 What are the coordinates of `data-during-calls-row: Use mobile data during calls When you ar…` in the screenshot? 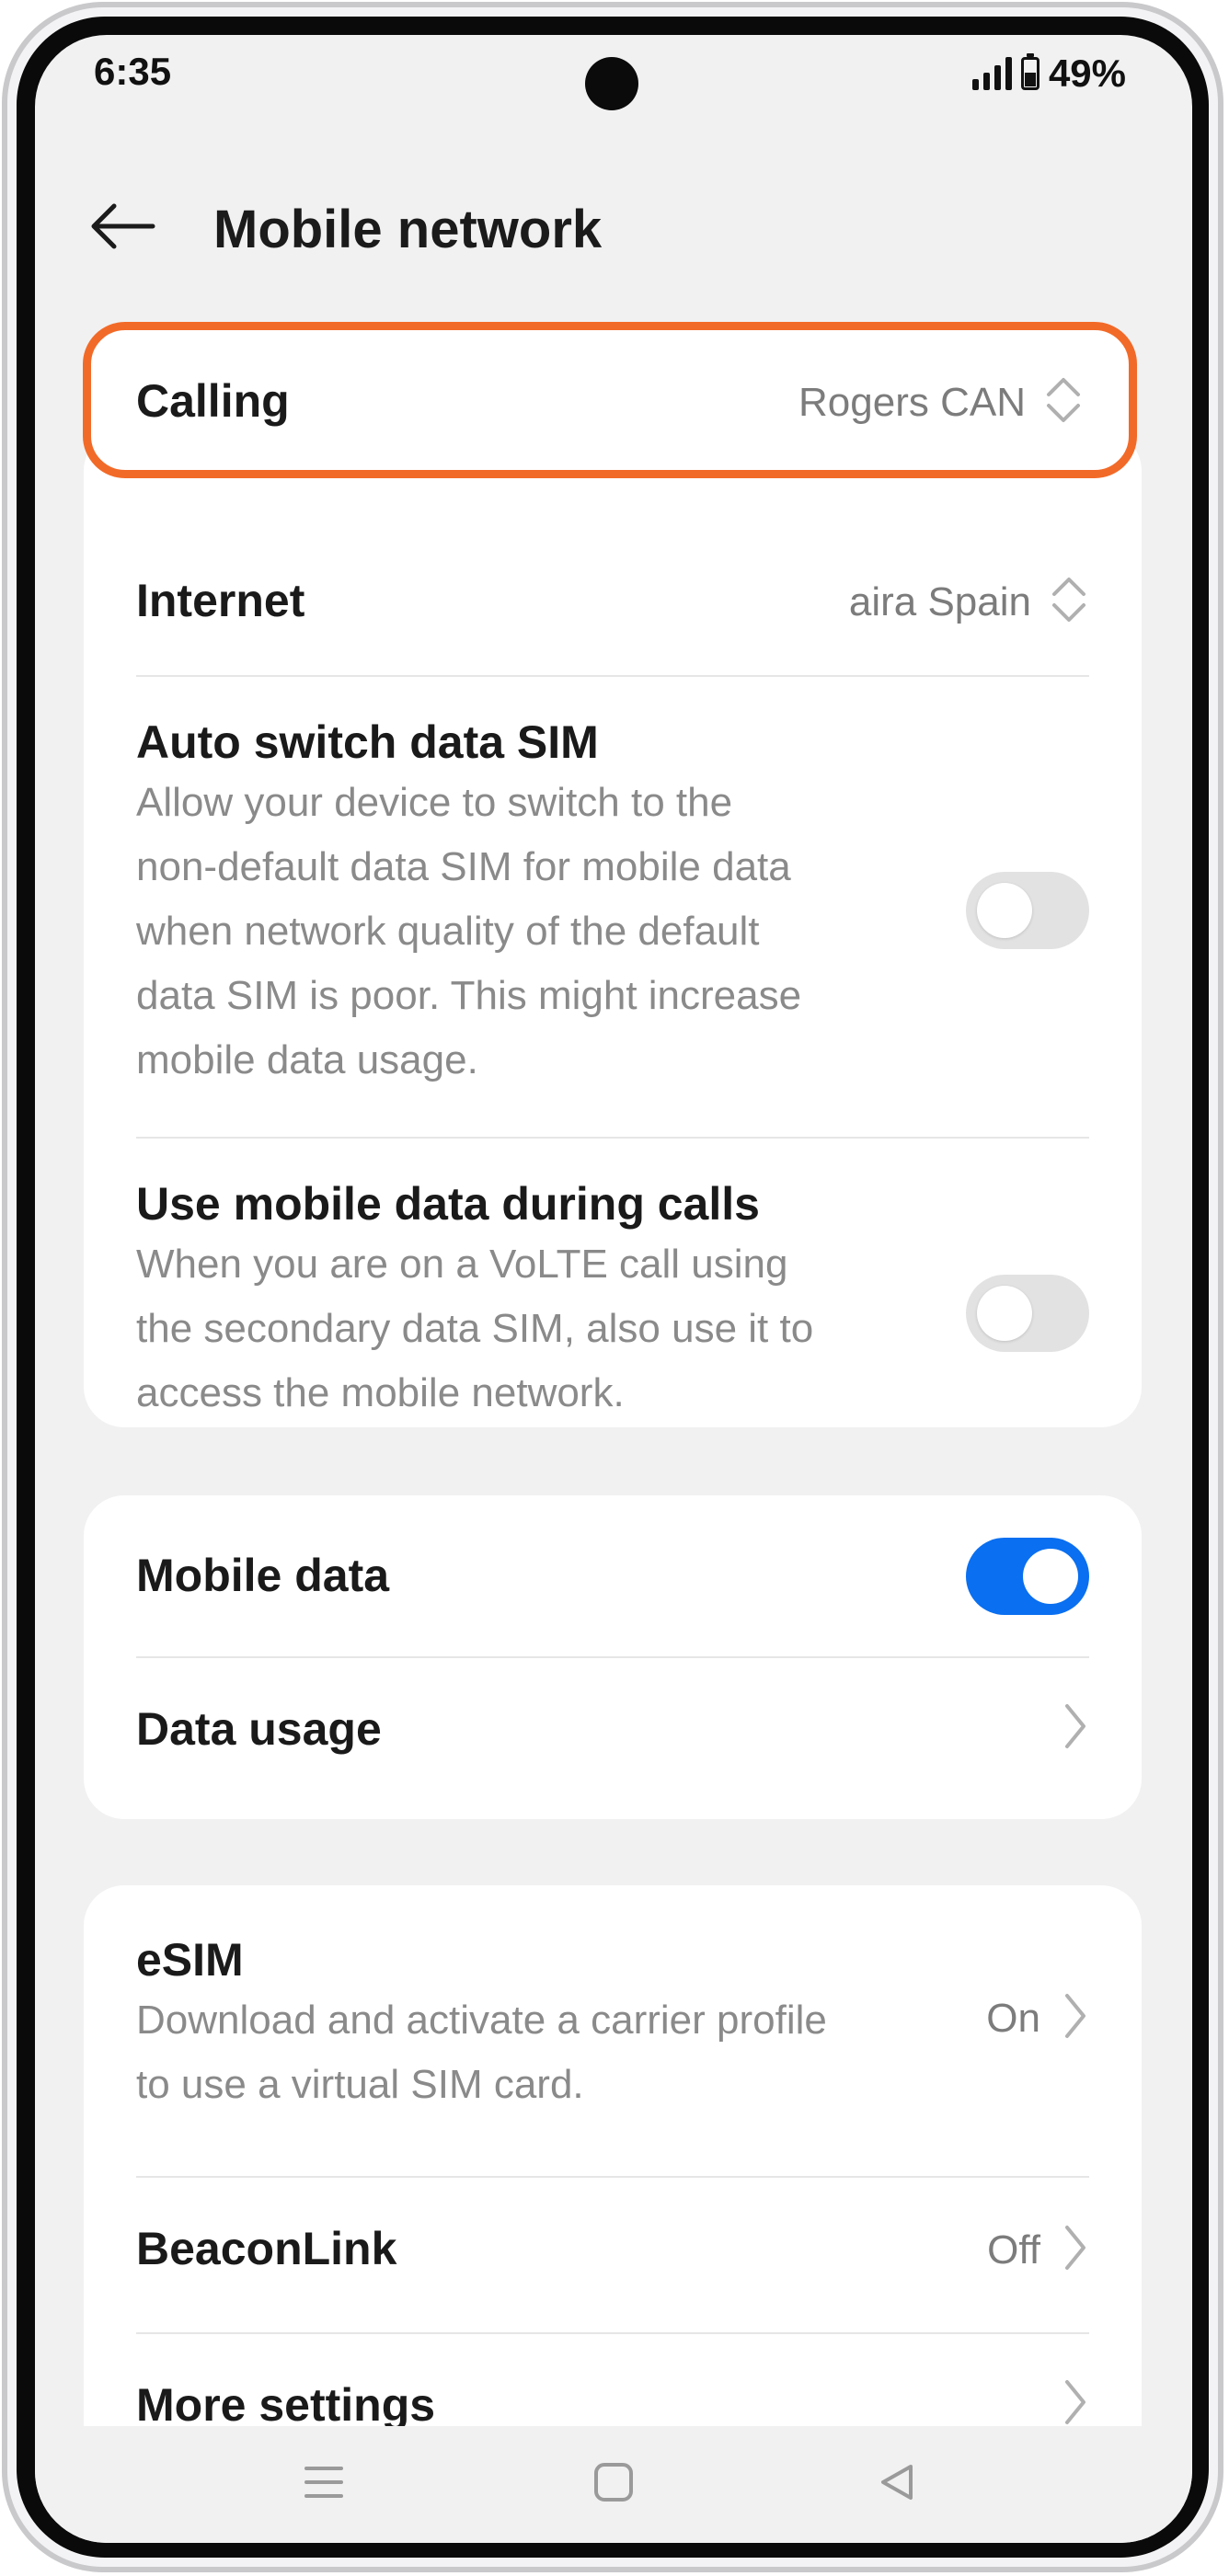 It's located at (613, 1277).